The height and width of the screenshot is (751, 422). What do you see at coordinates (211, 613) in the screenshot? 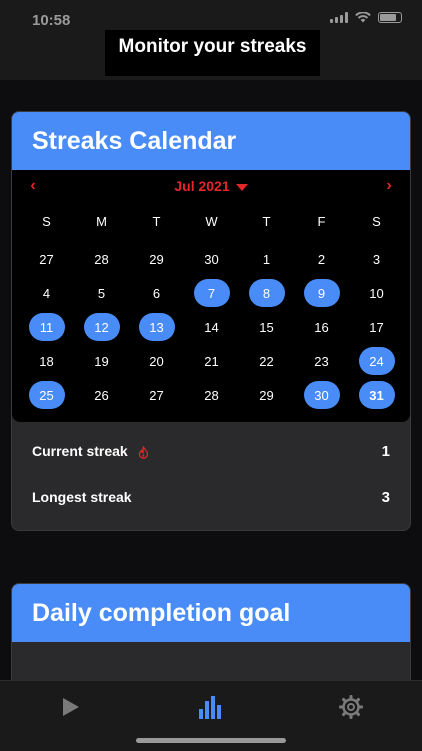
I see `daily-goal-title: Daily completion goal` at bounding box center [211, 613].